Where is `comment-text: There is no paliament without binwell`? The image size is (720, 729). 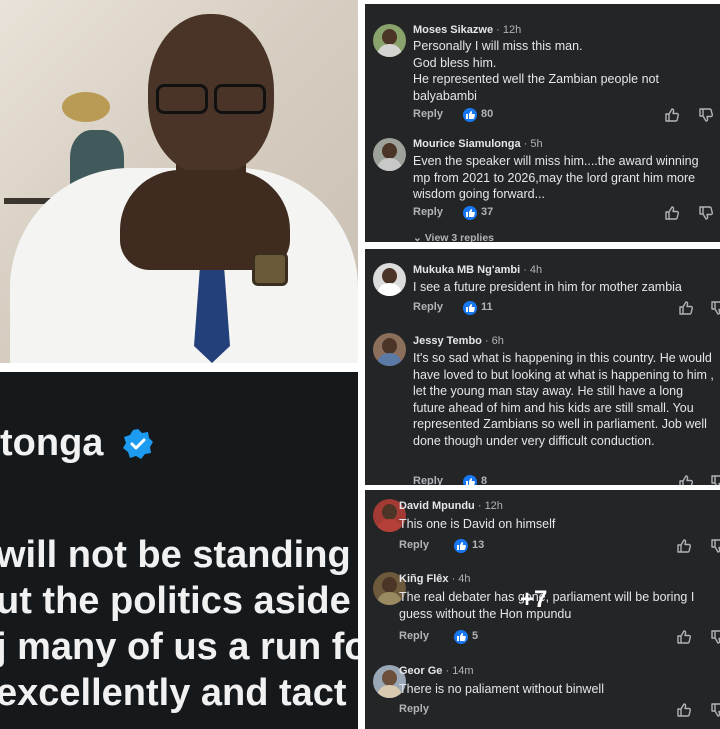
comment-text: There is no paliament without binwell is located at coordinates (501, 689).